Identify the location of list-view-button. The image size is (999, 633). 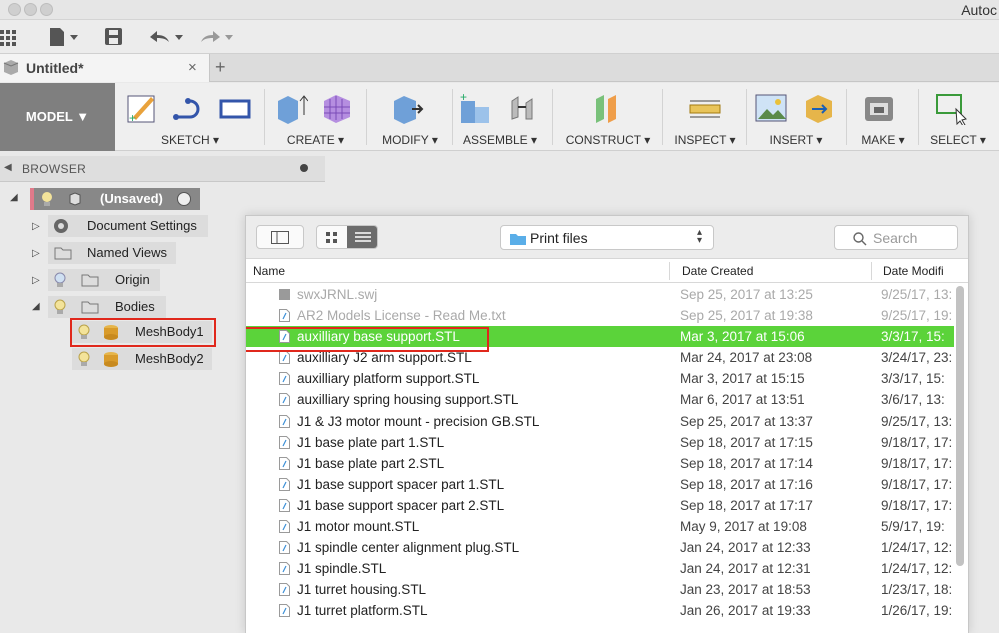
(362, 237).